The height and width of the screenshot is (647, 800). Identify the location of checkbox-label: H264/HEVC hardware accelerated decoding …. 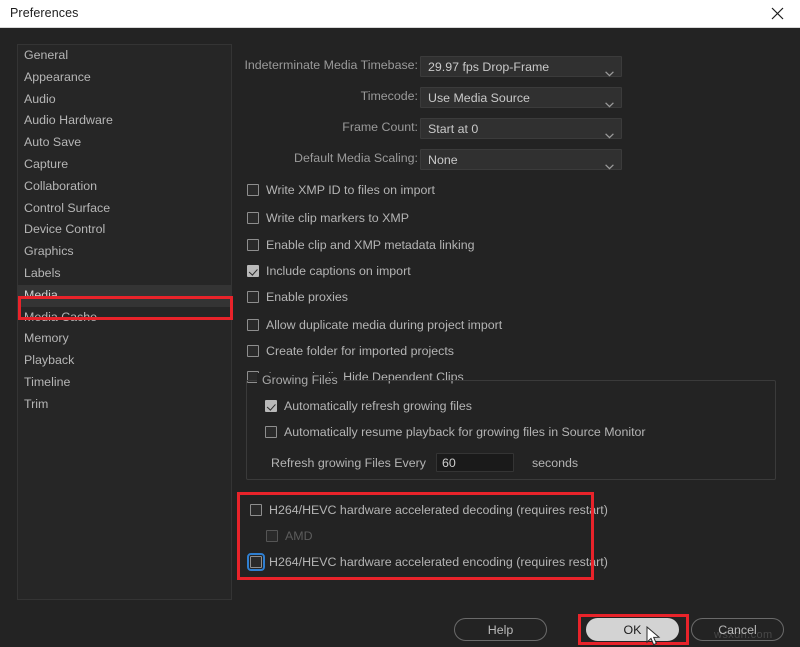
(438, 510).